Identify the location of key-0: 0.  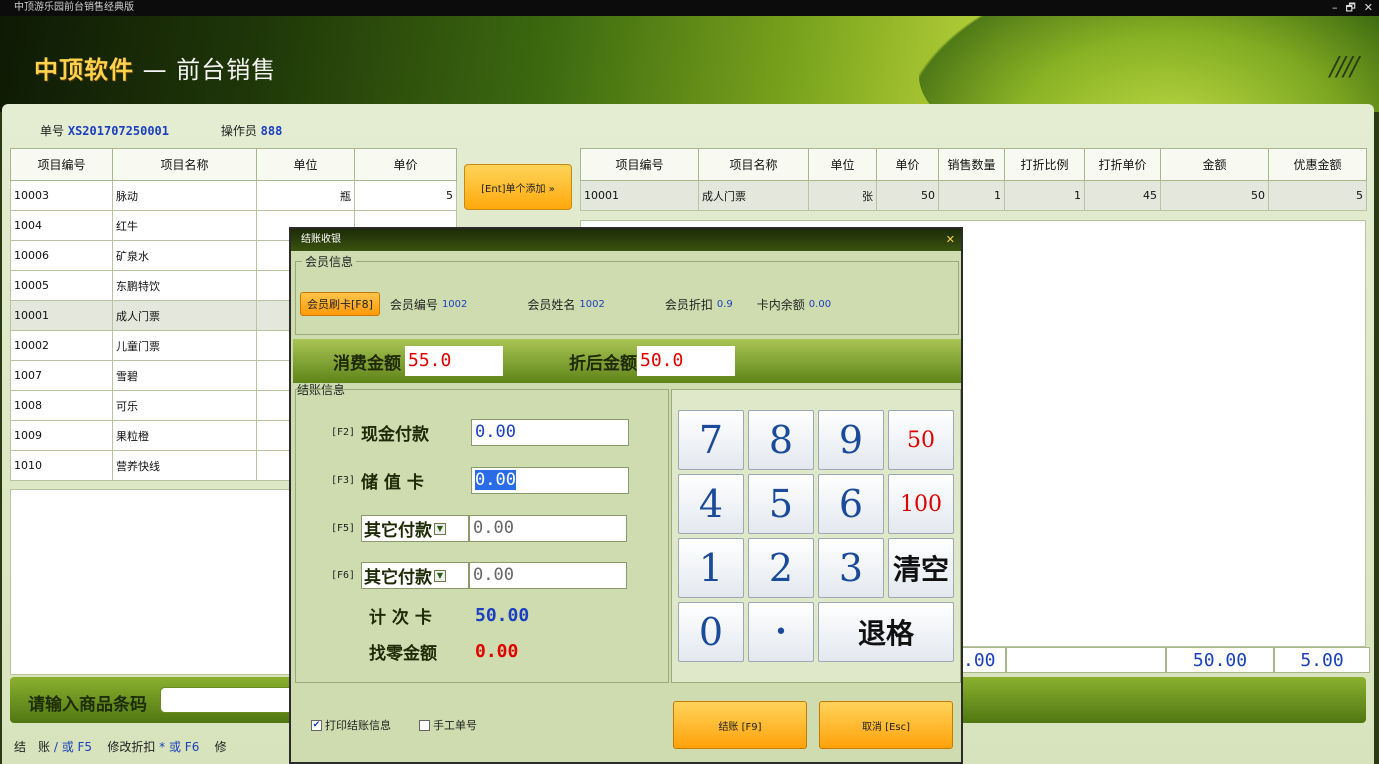
(711, 632).